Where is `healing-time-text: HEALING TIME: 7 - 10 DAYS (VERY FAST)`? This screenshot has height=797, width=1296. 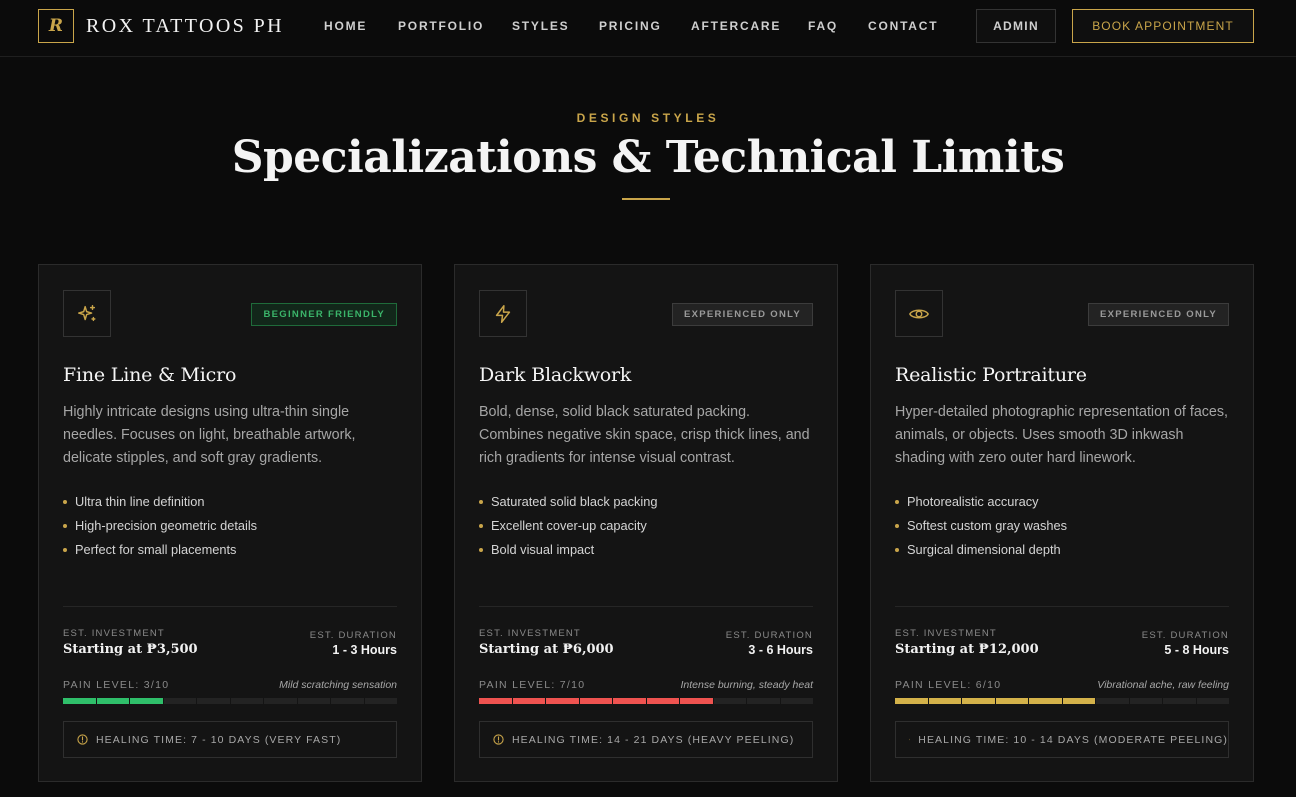
healing-time-text: HEALING TIME: 7 - 10 DAYS (VERY FAST) is located at coordinates (219, 739).